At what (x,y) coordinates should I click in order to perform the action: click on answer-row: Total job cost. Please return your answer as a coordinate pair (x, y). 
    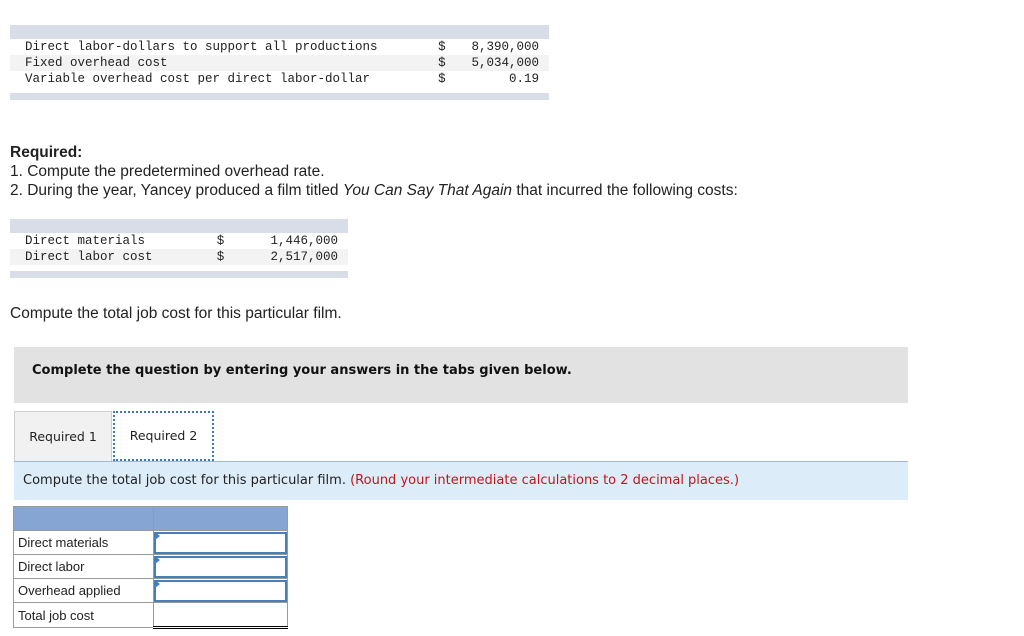
    Looking at the image, I should click on (150, 615).